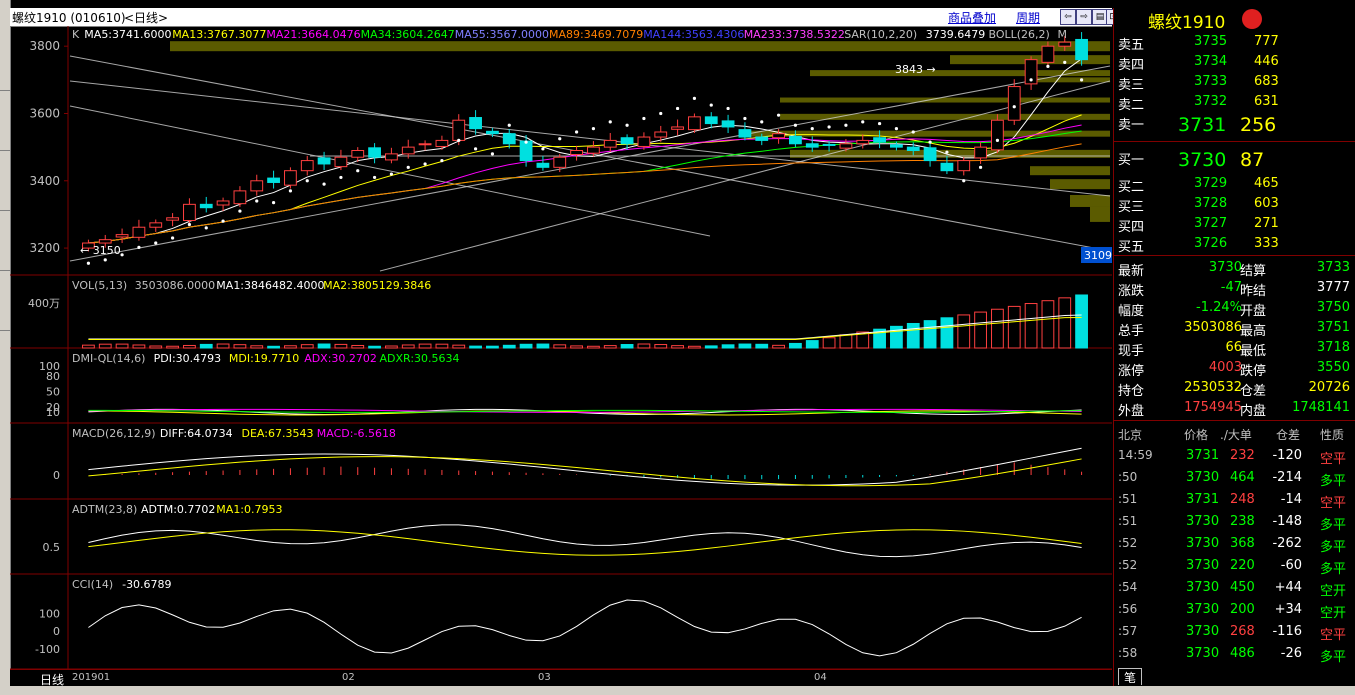 The height and width of the screenshot is (695, 1355). I want to click on tick-row: :58 3730 486 -26 多平, so click(1234, 655).